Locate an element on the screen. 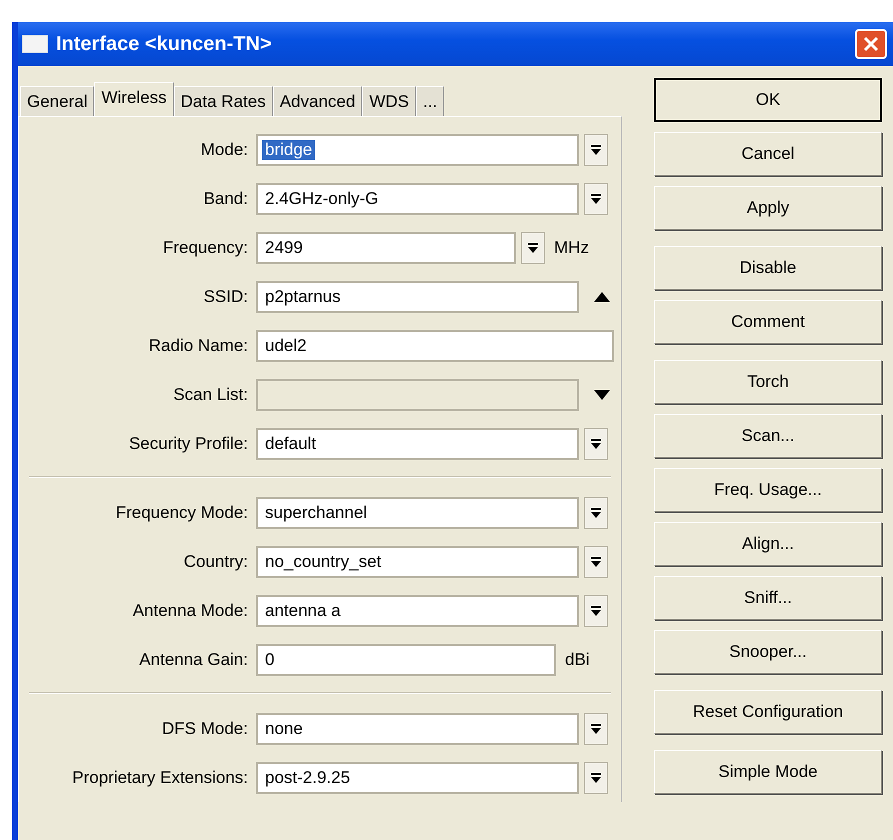  expand-arrow-icon is located at coordinates (602, 395).